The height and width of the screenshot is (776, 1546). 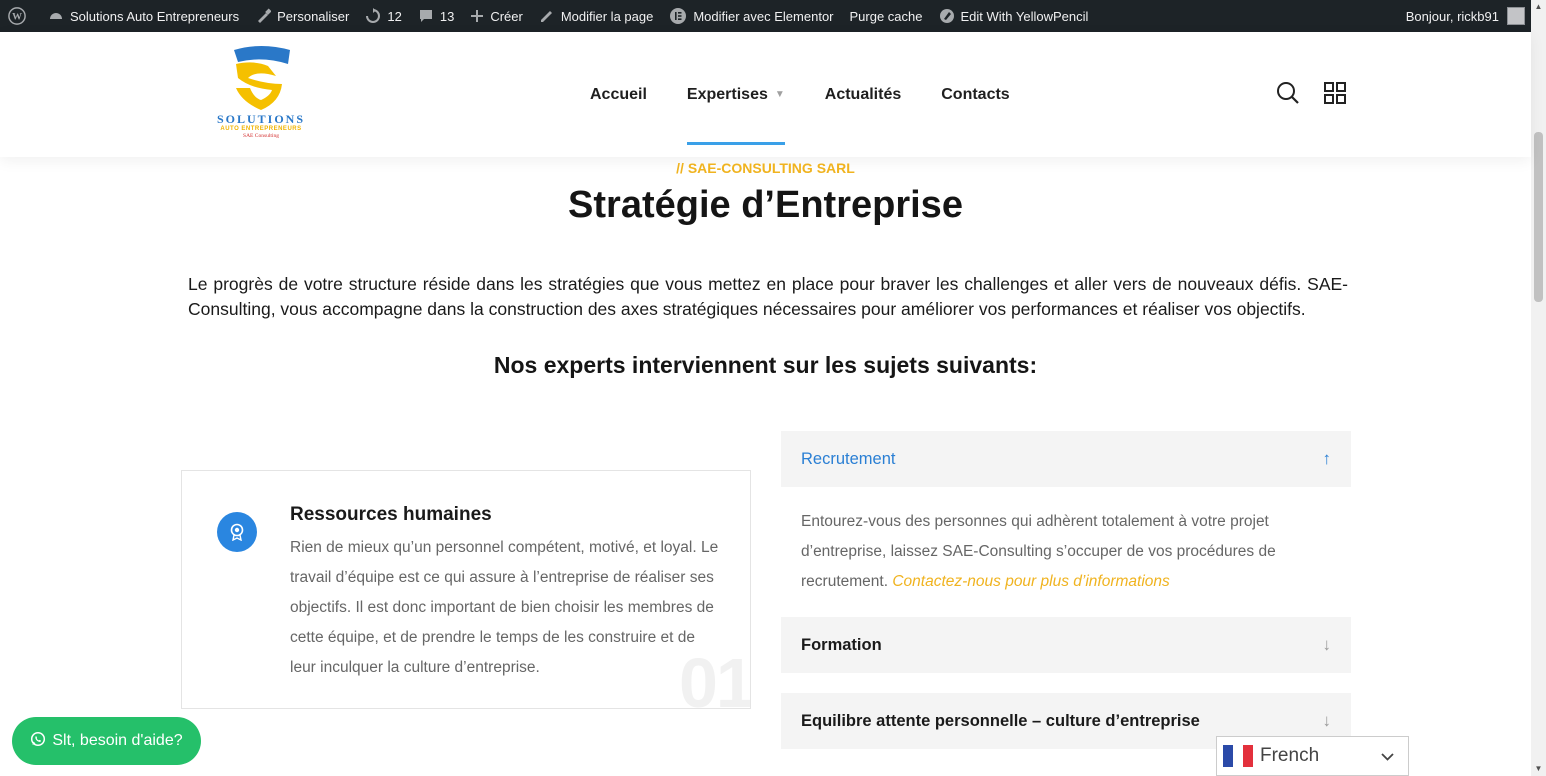 I want to click on nav-item-accueil: Accueil, so click(x=618, y=94).